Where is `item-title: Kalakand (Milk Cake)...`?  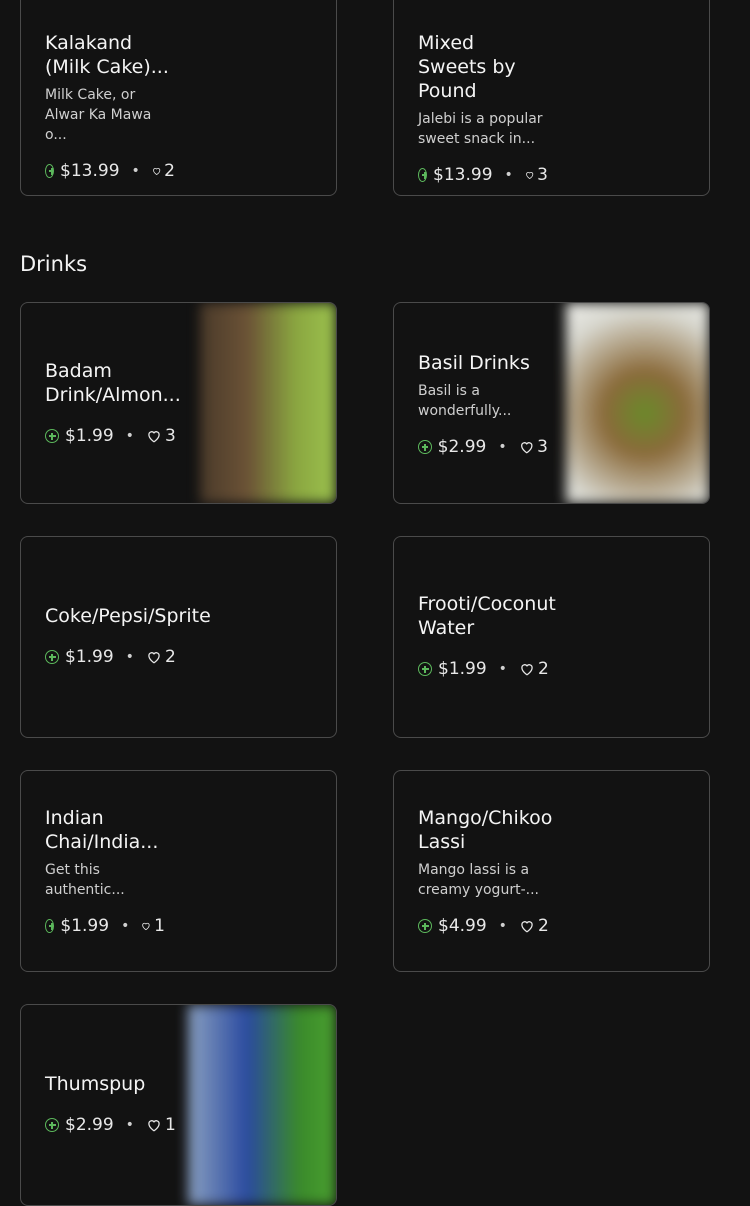 item-title: Kalakand (Milk Cake)... is located at coordinates (107, 55).